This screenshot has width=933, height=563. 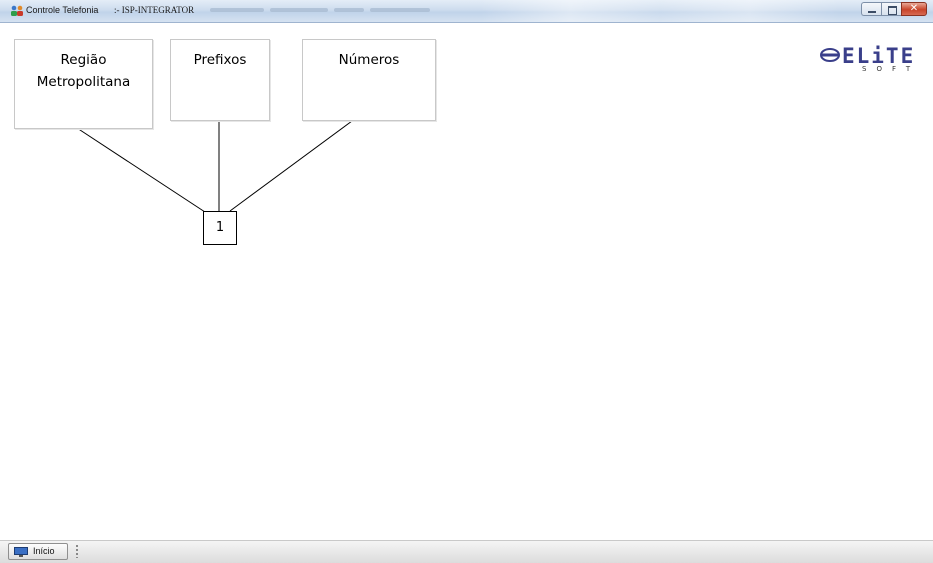 What do you see at coordinates (220, 80) in the screenshot?
I see `card-prefixos: Prefixos` at bounding box center [220, 80].